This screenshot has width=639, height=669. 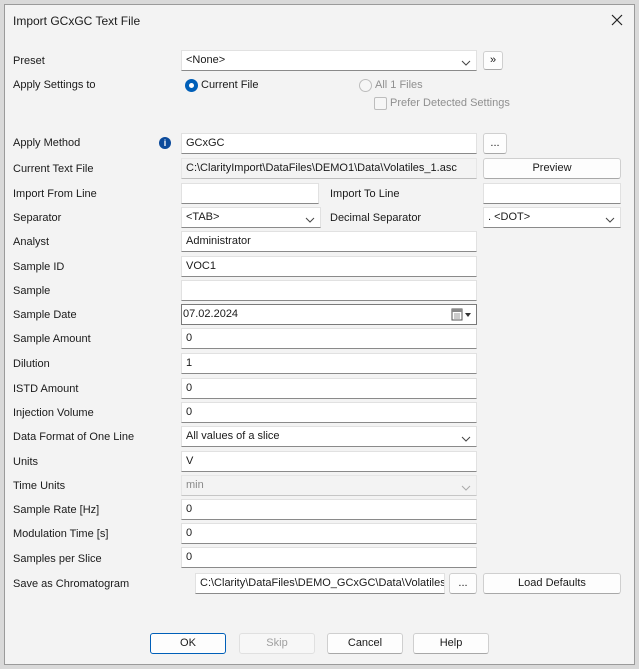 I want to click on injection-volume-value: 0, so click(x=189, y=412).